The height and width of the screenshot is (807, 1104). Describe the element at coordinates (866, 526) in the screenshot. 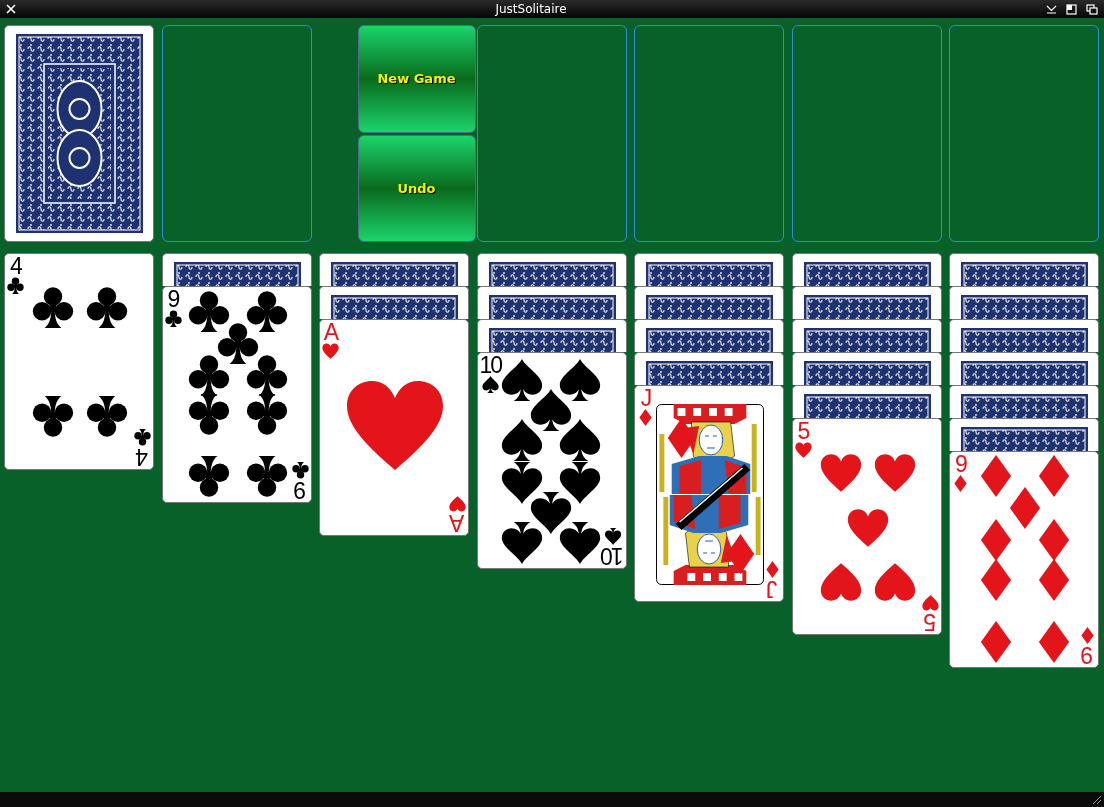

I see `playing-card: 5 5` at that location.